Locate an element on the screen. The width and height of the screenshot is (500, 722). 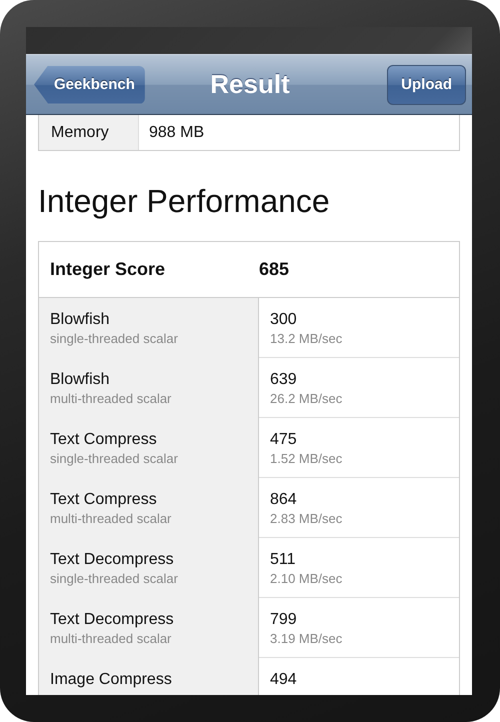
benchmark-score: 511 is located at coordinates (283, 560).